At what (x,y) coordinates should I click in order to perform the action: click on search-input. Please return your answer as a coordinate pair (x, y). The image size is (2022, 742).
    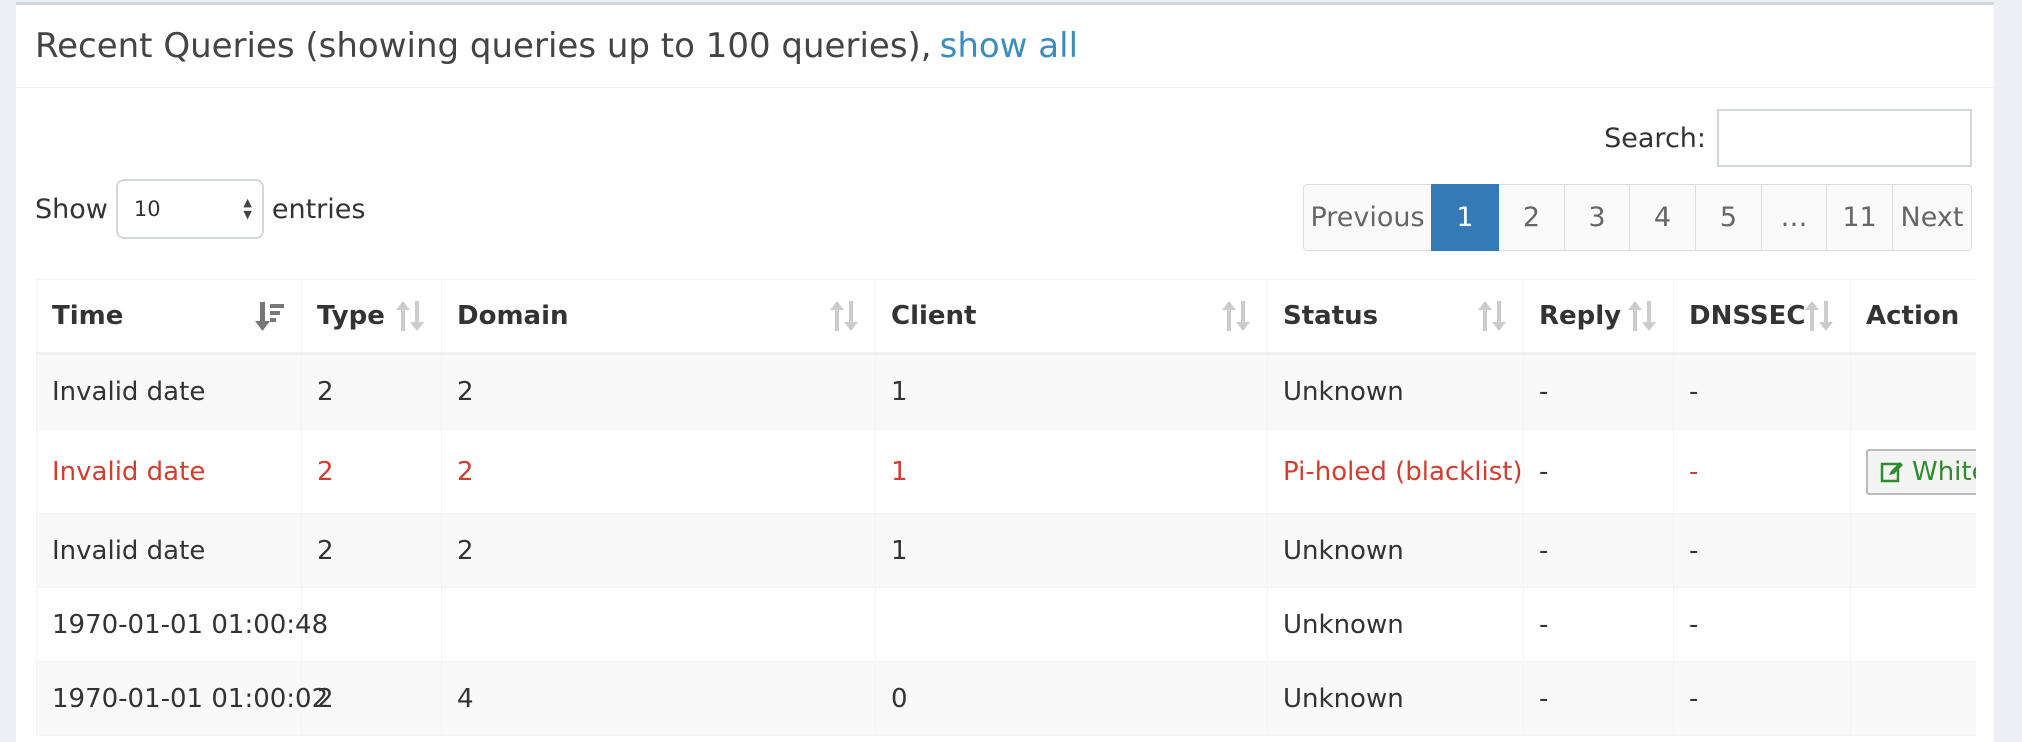
    Looking at the image, I should click on (1844, 138).